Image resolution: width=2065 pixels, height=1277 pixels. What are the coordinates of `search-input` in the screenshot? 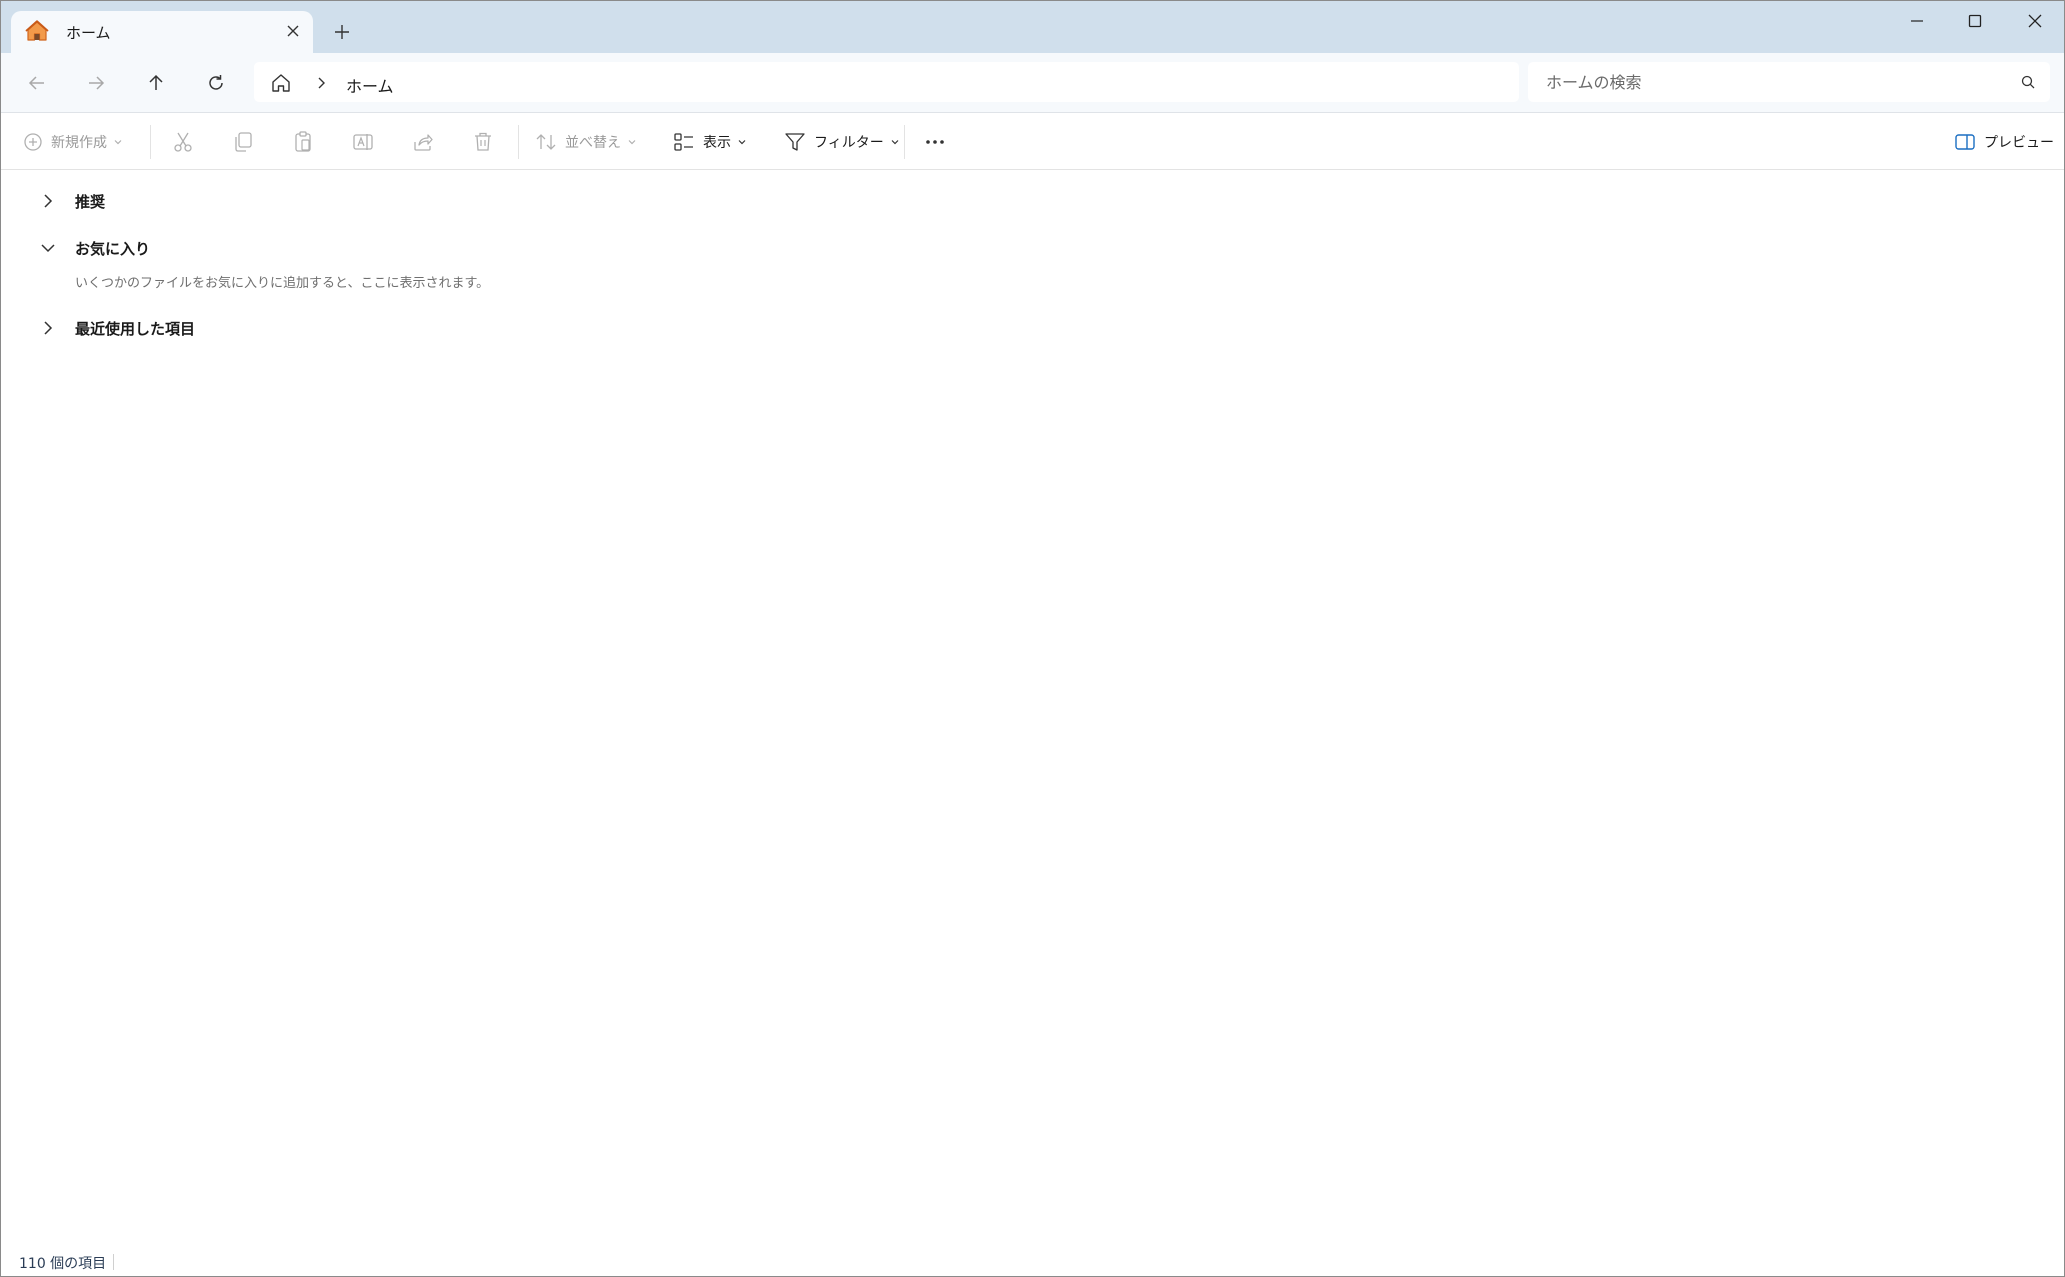 It's located at (1789, 82).